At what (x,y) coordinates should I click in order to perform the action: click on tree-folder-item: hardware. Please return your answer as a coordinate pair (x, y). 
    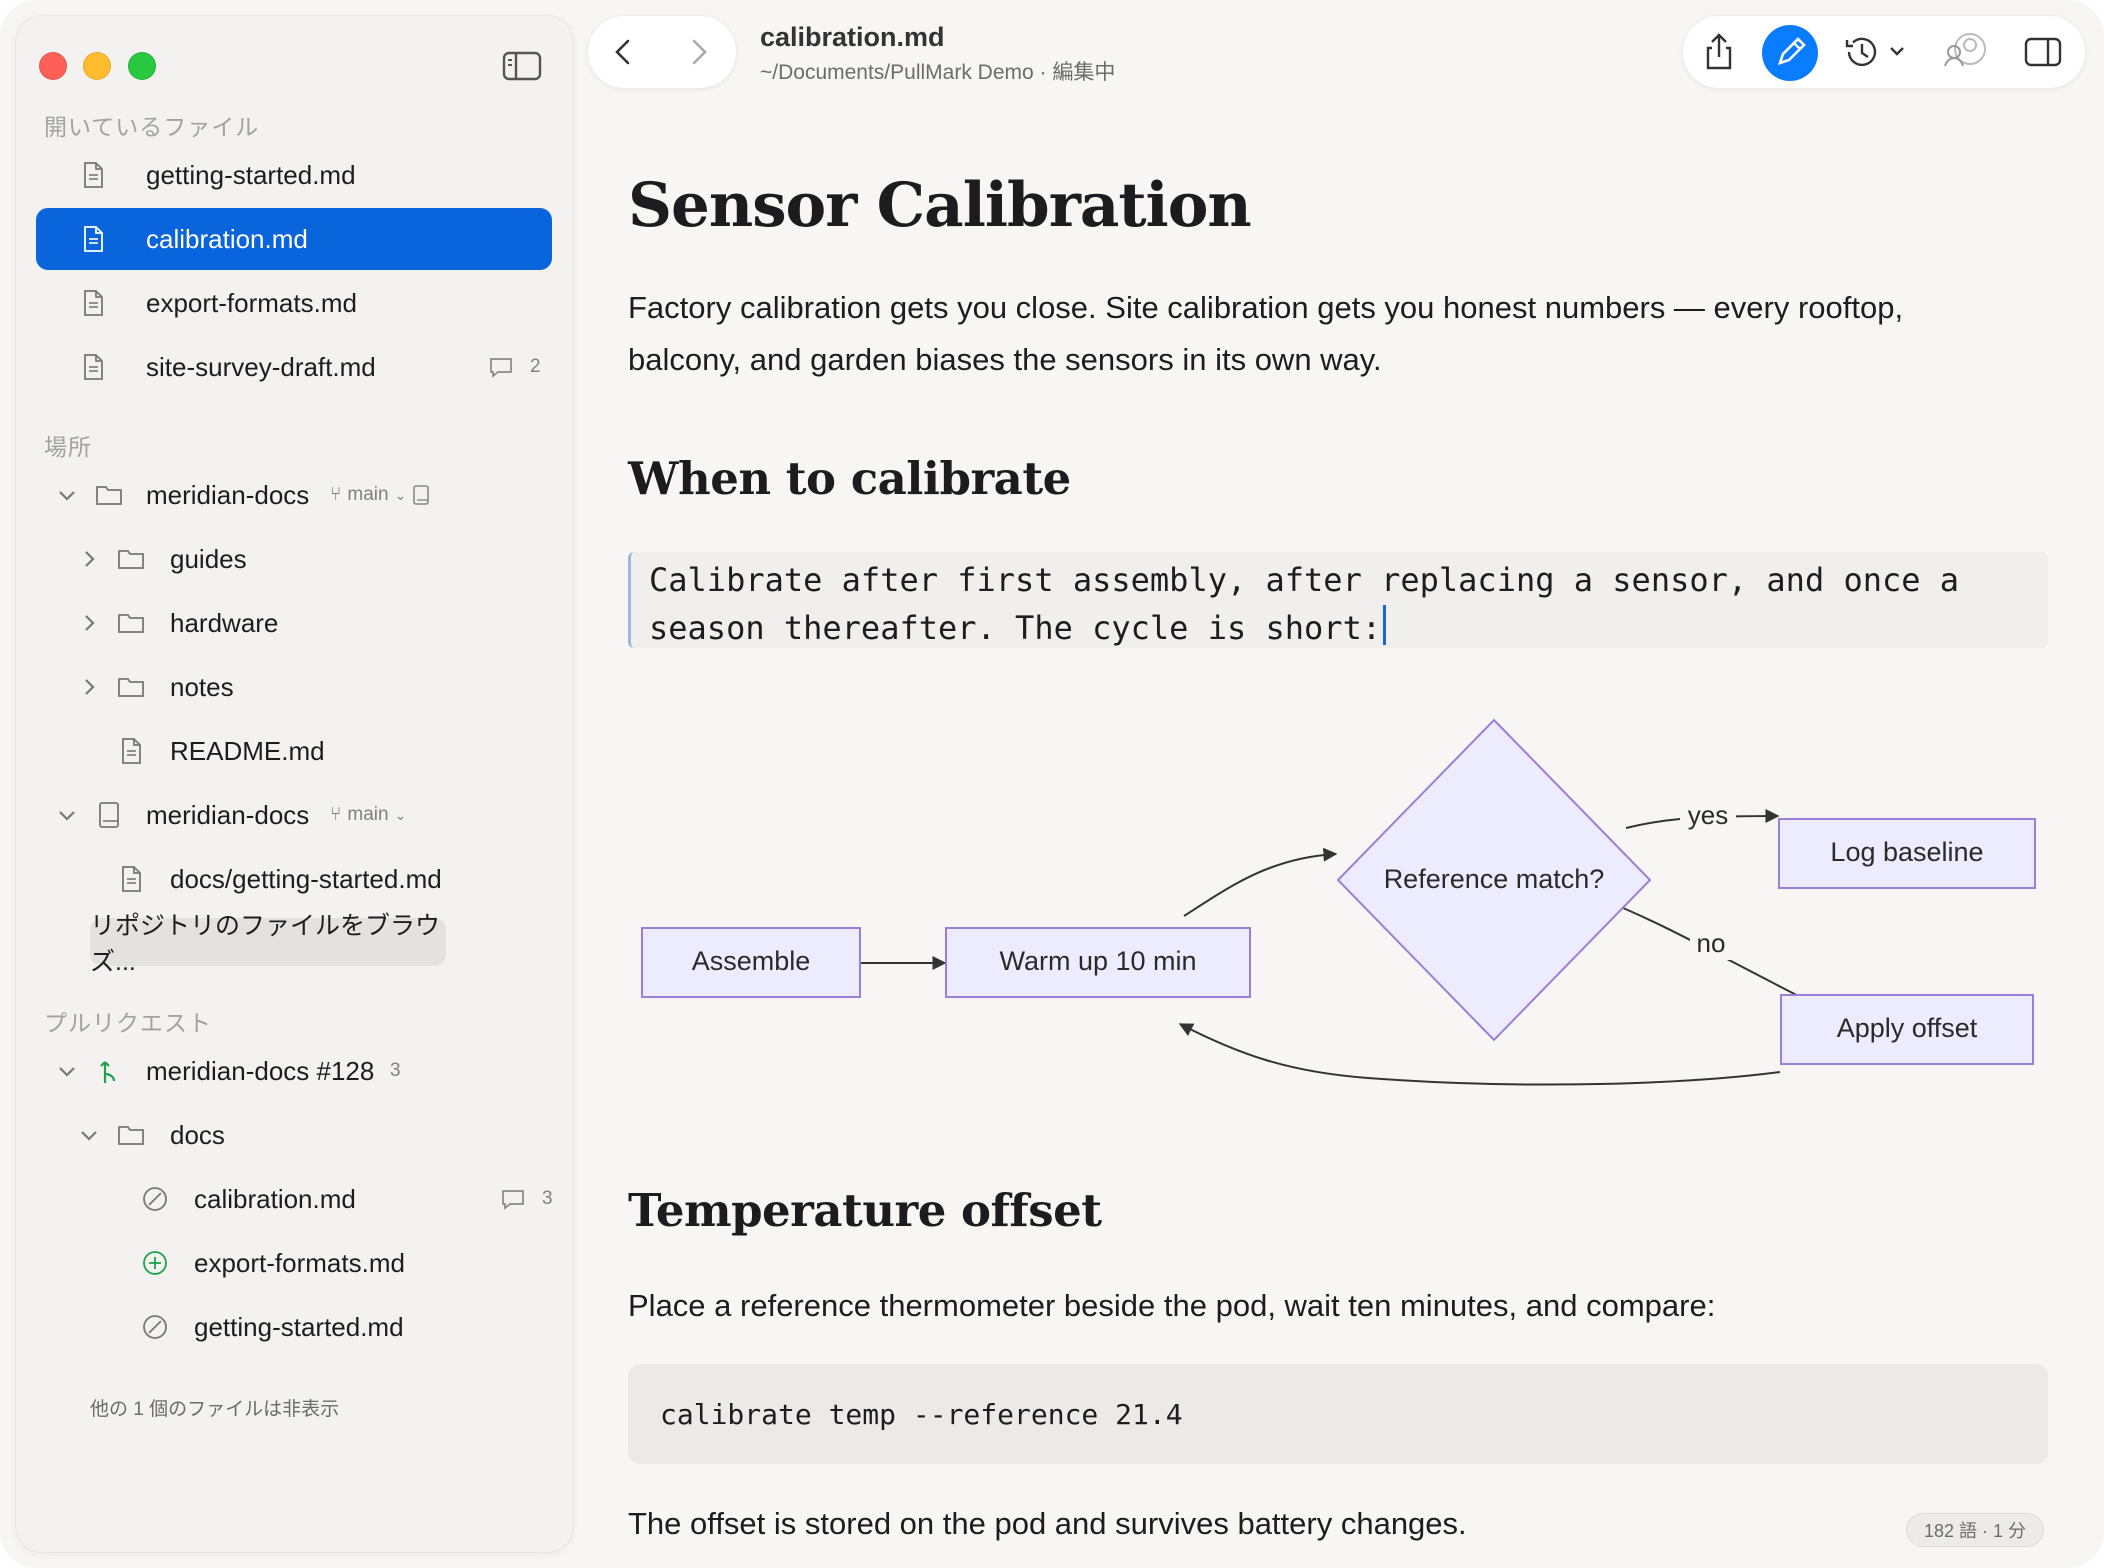
    Looking at the image, I should click on (294, 623).